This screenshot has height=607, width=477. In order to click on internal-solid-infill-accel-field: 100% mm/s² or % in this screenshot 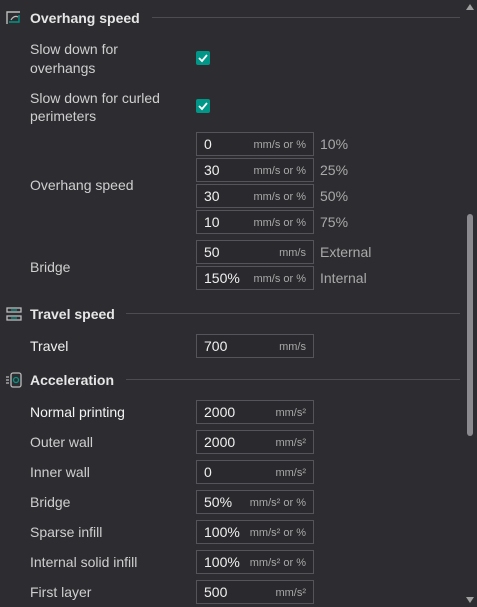, I will do `click(255, 562)`.